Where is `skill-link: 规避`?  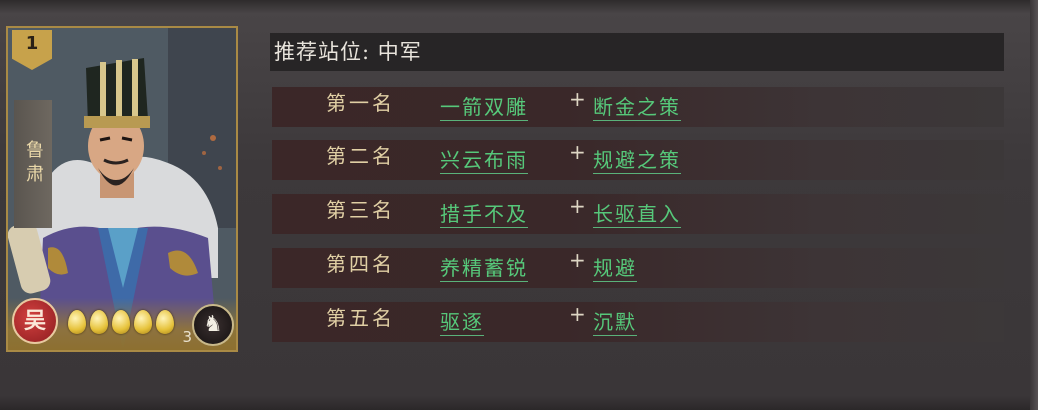
skill-link: 规避 is located at coordinates (615, 267).